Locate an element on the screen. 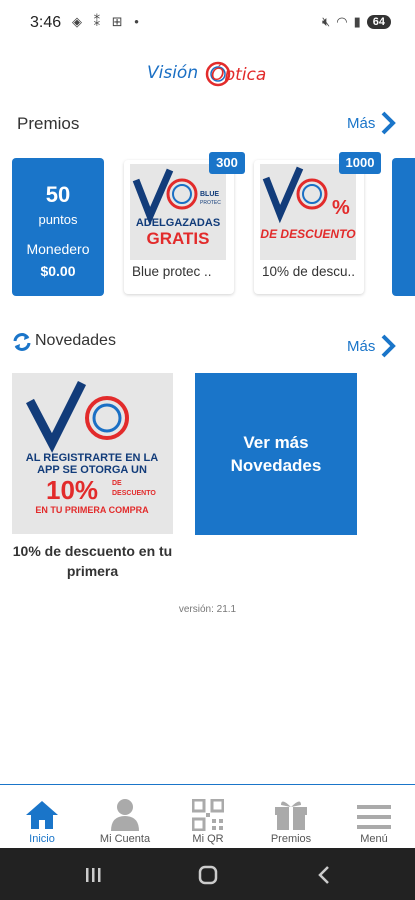  nav-label: Menú is located at coordinates (374, 839).